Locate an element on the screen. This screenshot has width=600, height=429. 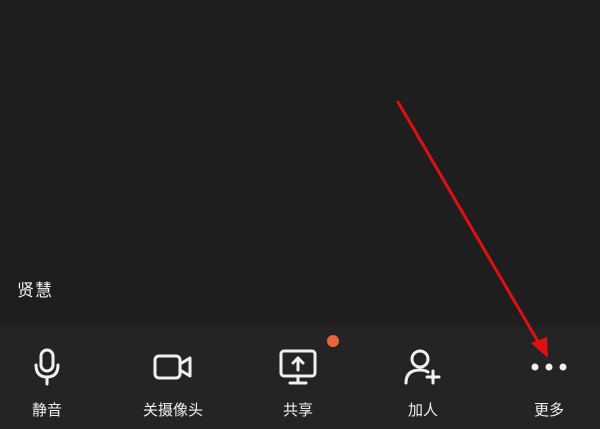
video-camera-icon is located at coordinates (172, 367).